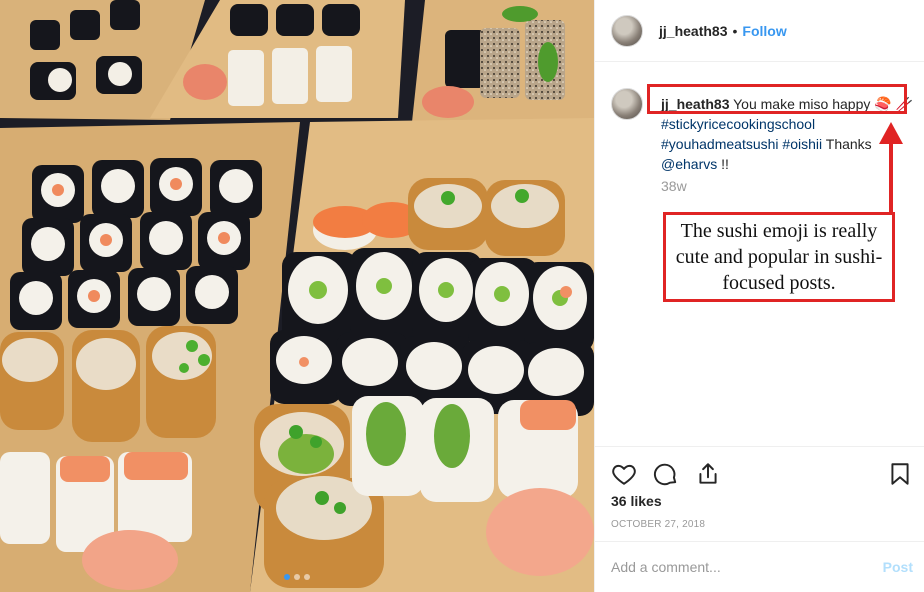 This screenshot has width=924, height=592. I want to click on share-icon, so click(708, 474).